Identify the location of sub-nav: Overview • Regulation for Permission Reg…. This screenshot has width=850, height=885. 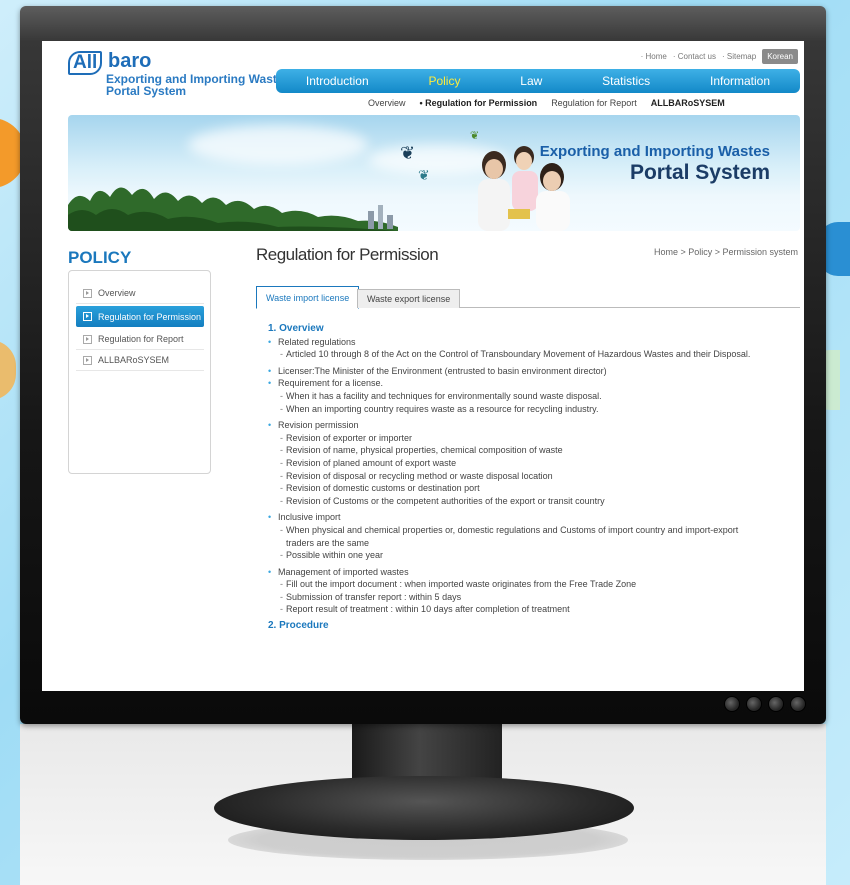
(546, 103).